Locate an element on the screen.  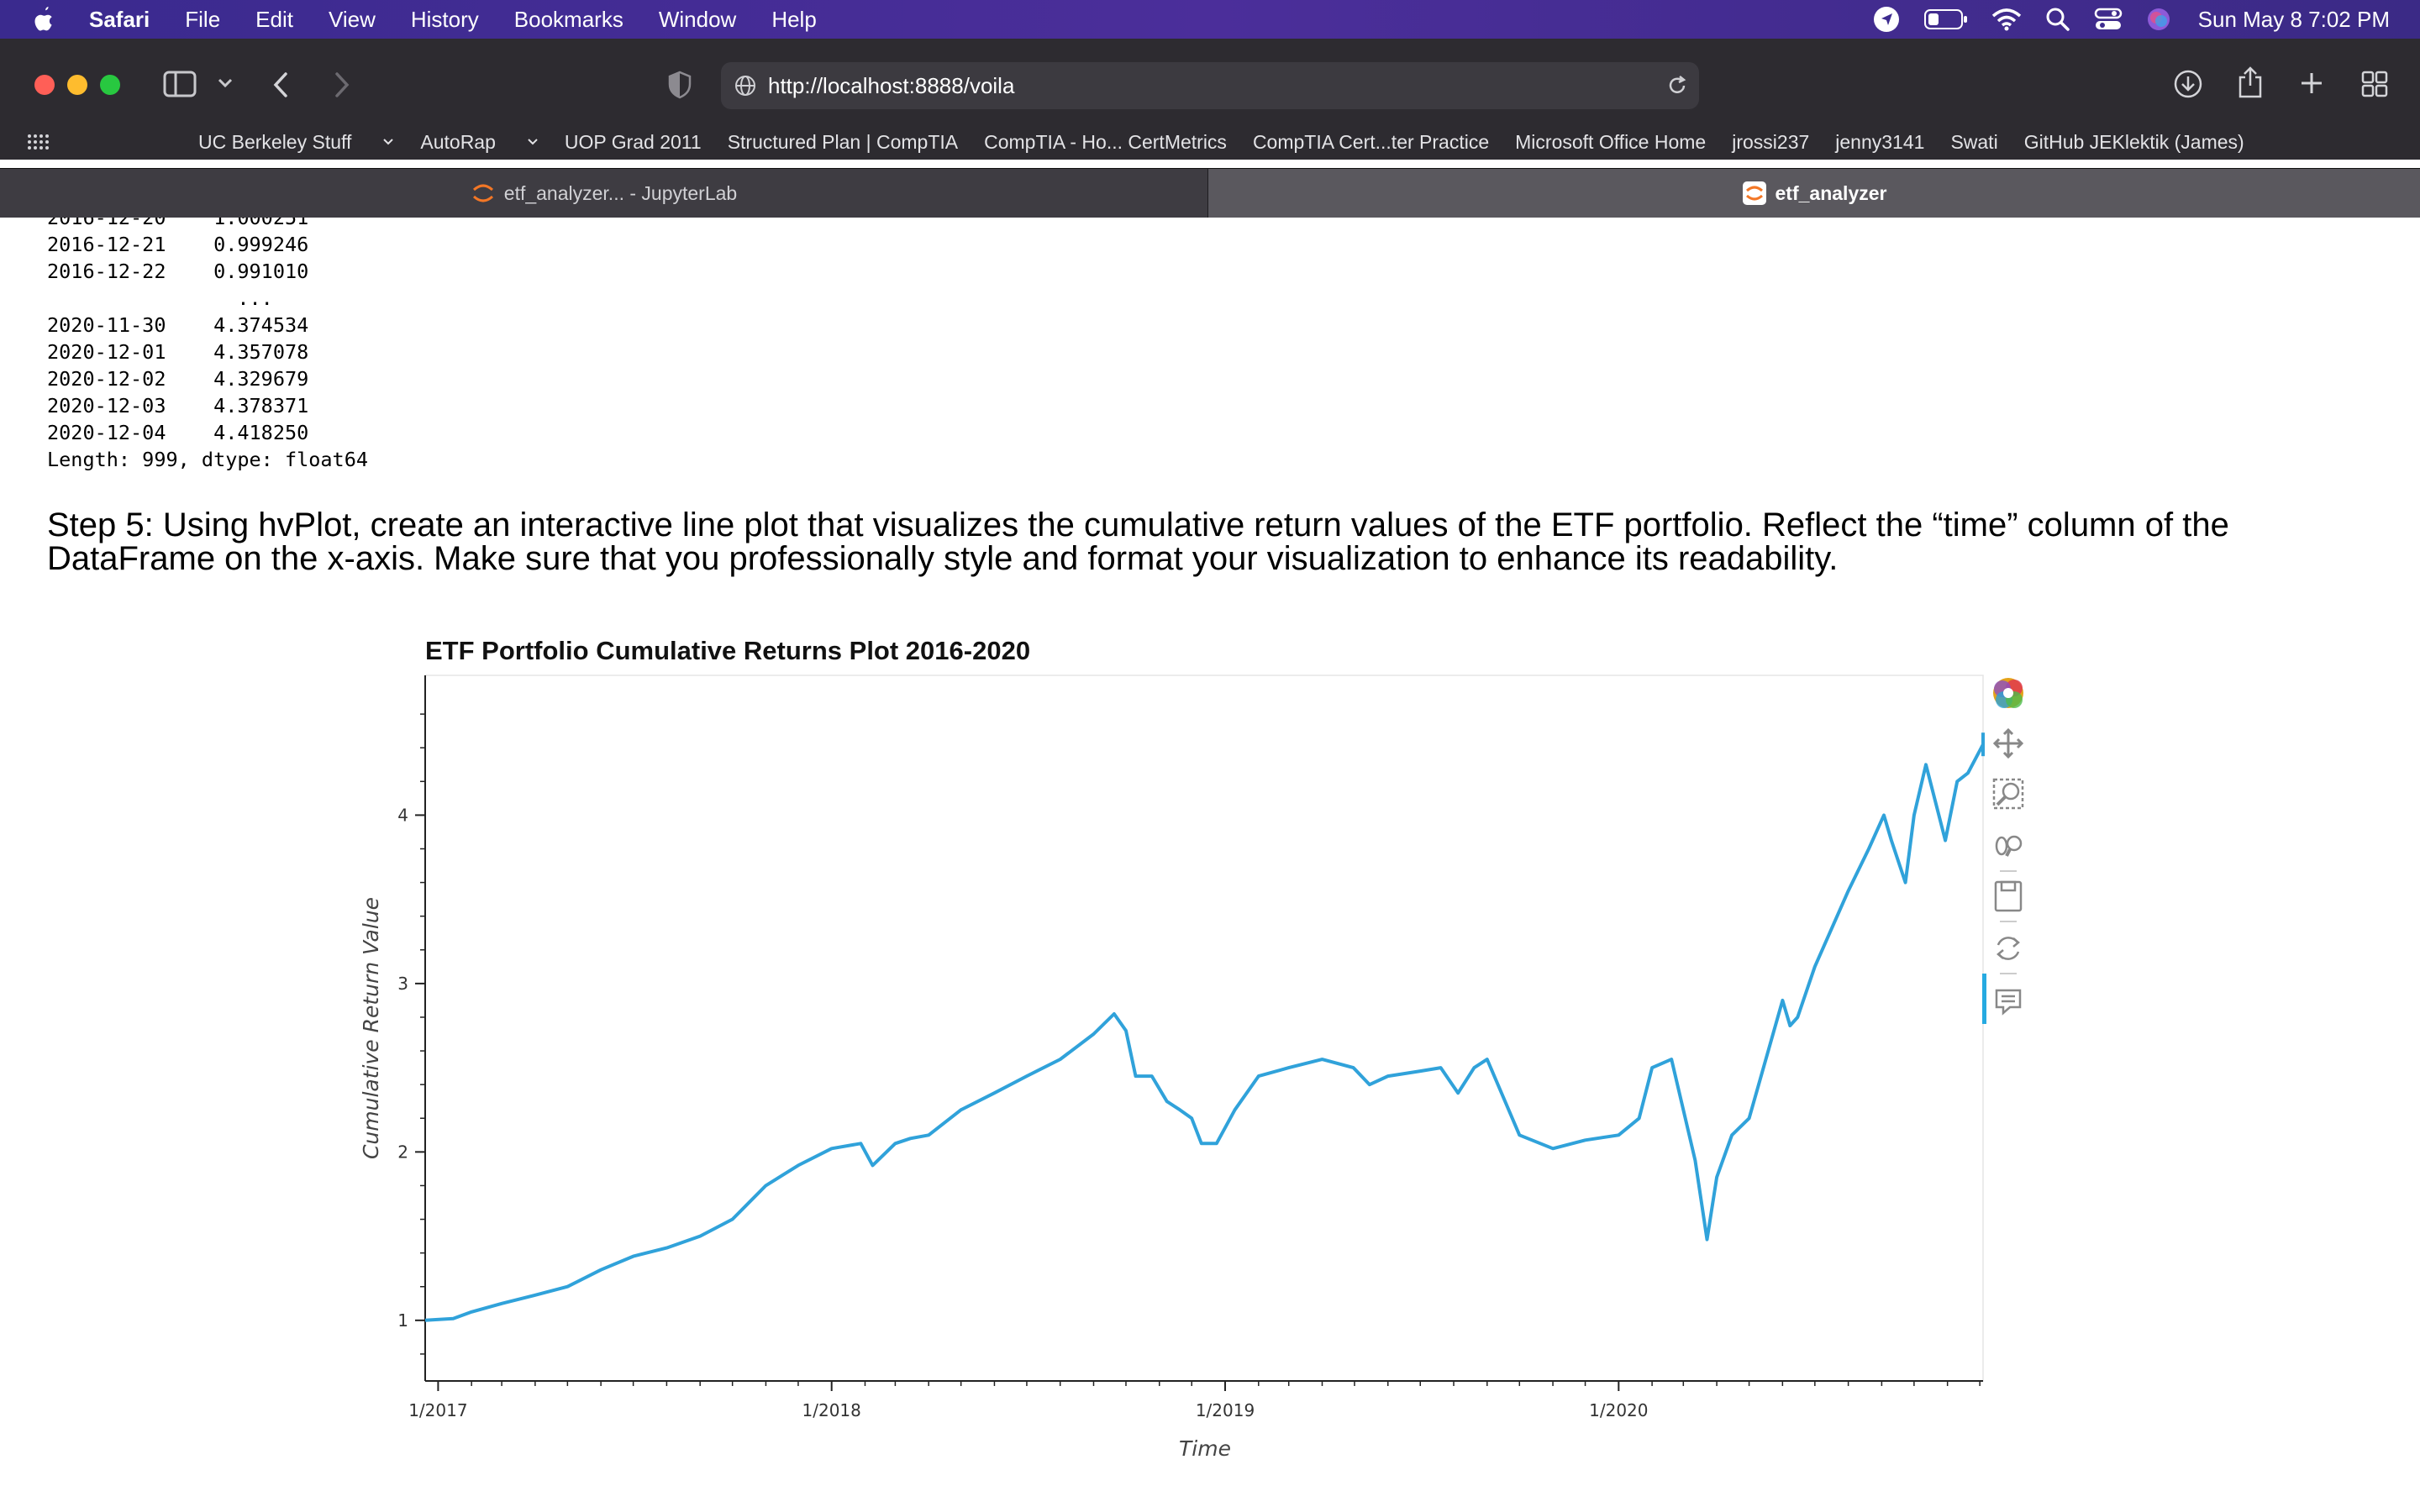
favorite-swati: Swati is located at coordinates (1974, 142).